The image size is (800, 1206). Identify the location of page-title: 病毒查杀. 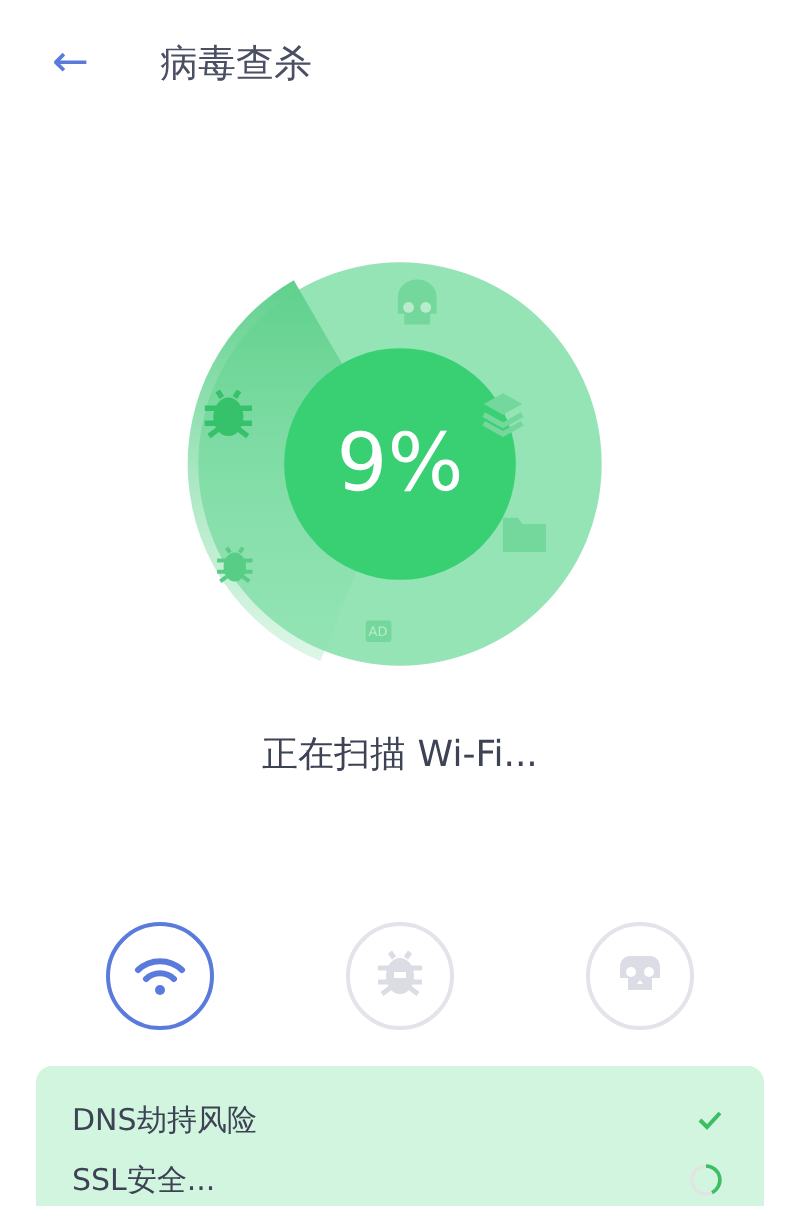
(236, 64).